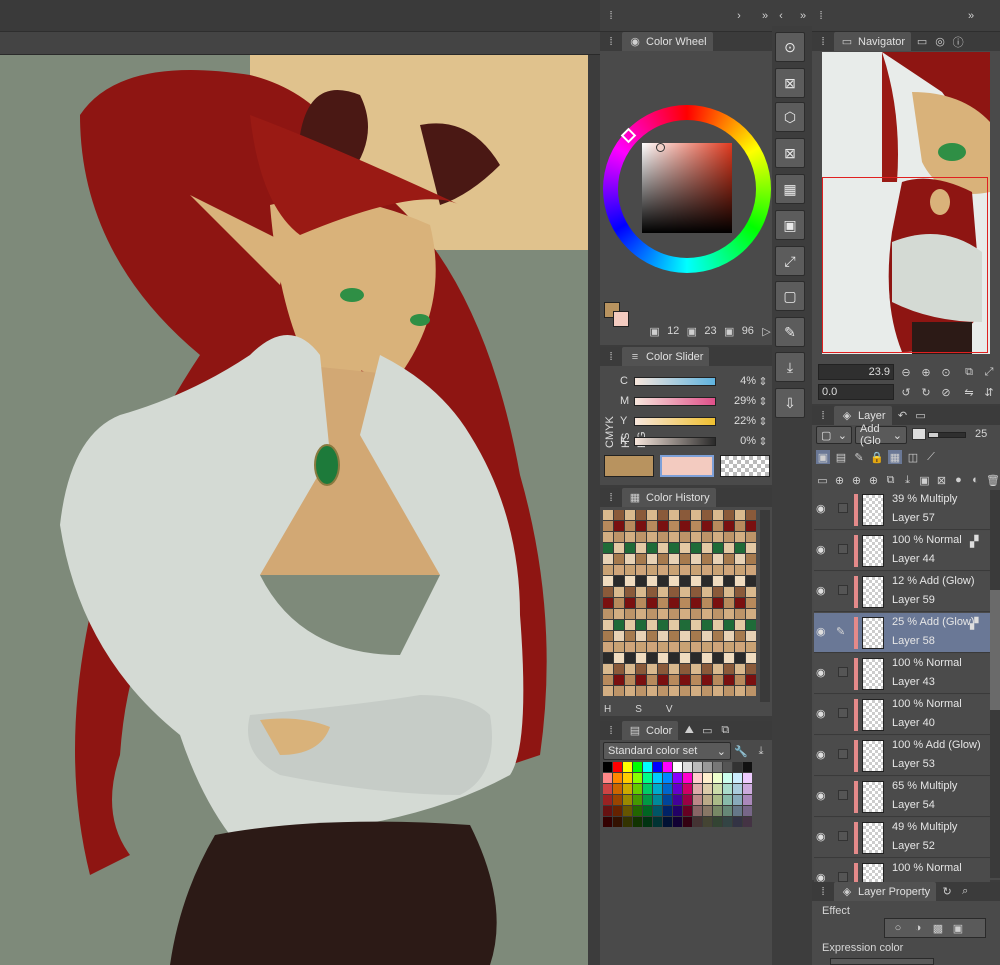 The height and width of the screenshot is (965, 1000). I want to click on slider-value: 0%, so click(736, 441).